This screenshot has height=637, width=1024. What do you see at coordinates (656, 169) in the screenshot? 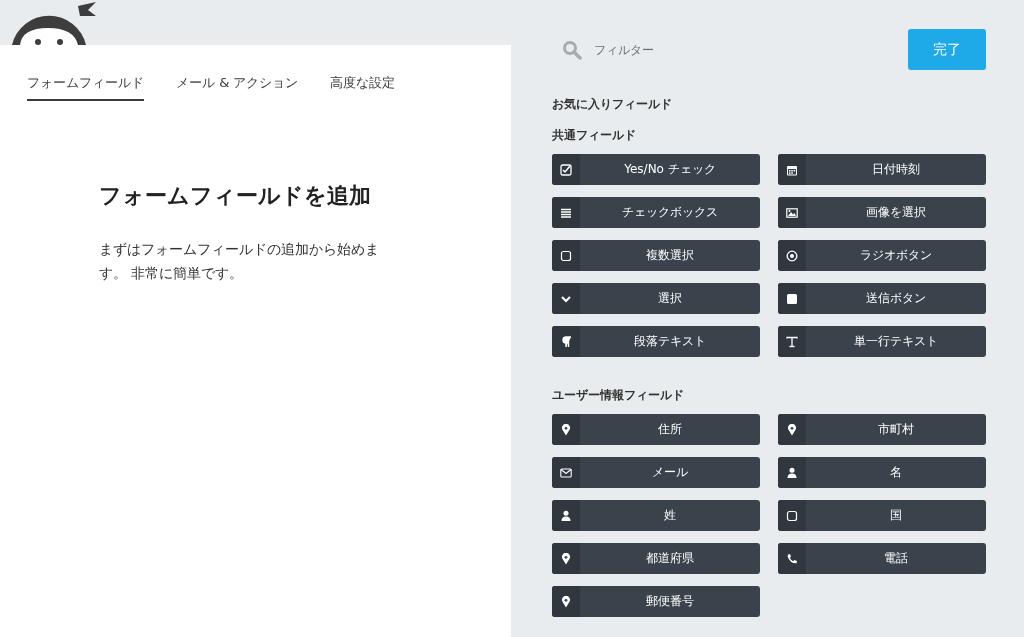
I see `field-button: Yes/No チェック` at bounding box center [656, 169].